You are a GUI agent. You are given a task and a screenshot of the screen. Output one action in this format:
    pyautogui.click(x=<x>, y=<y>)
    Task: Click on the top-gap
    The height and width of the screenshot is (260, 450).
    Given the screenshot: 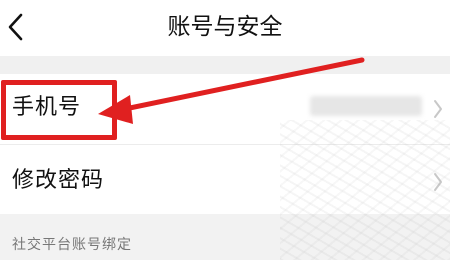 What is the action you would take?
    pyautogui.click(x=225, y=65)
    